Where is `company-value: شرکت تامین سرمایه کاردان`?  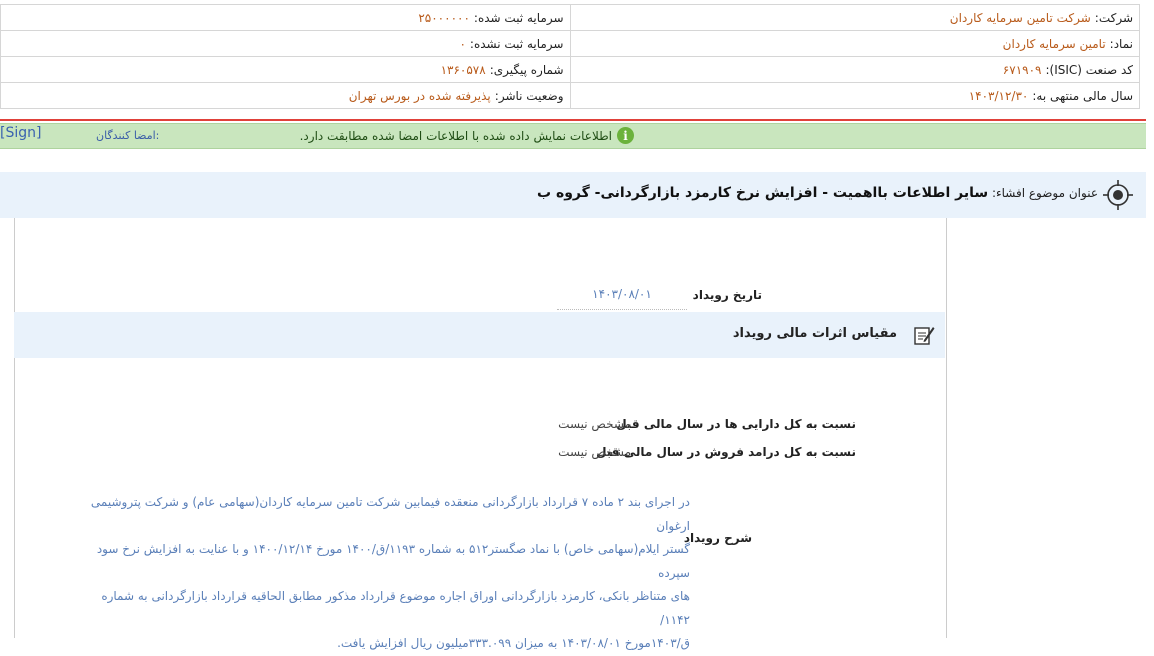
company-value: شرکت تامین سرمایه کاردان is located at coordinates (1020, 17).